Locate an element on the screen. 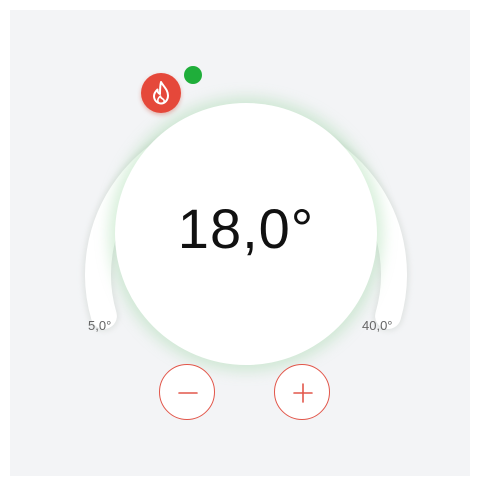 The width and height of the screenshot is (480, 486). minus-icon is located at coordinates (188, 393).